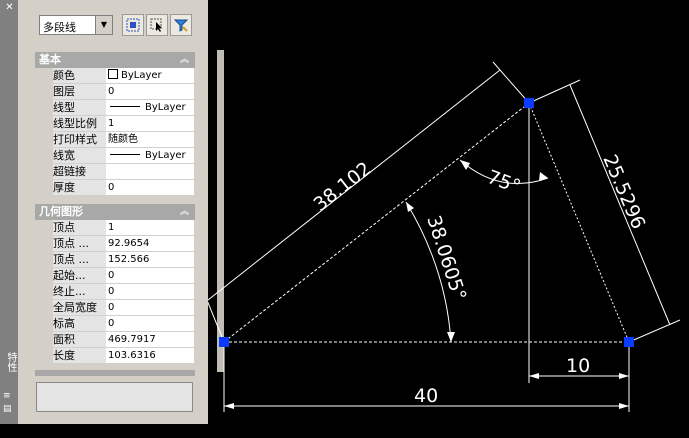 The width and height of the screenshot is (689, 438). Describe the element at coordinates (578, 366) in the screenshot. I see `dim-text-offset: 10` at that location.